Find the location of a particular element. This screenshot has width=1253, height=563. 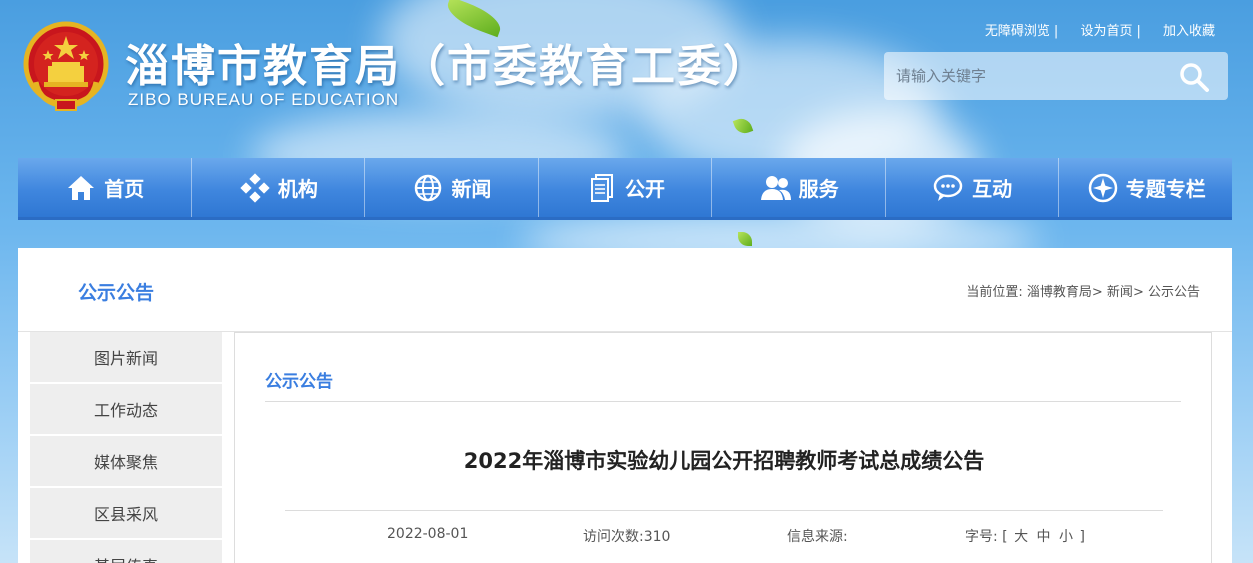

nav-item-public: 公开 is located at coordinates (626, 187).